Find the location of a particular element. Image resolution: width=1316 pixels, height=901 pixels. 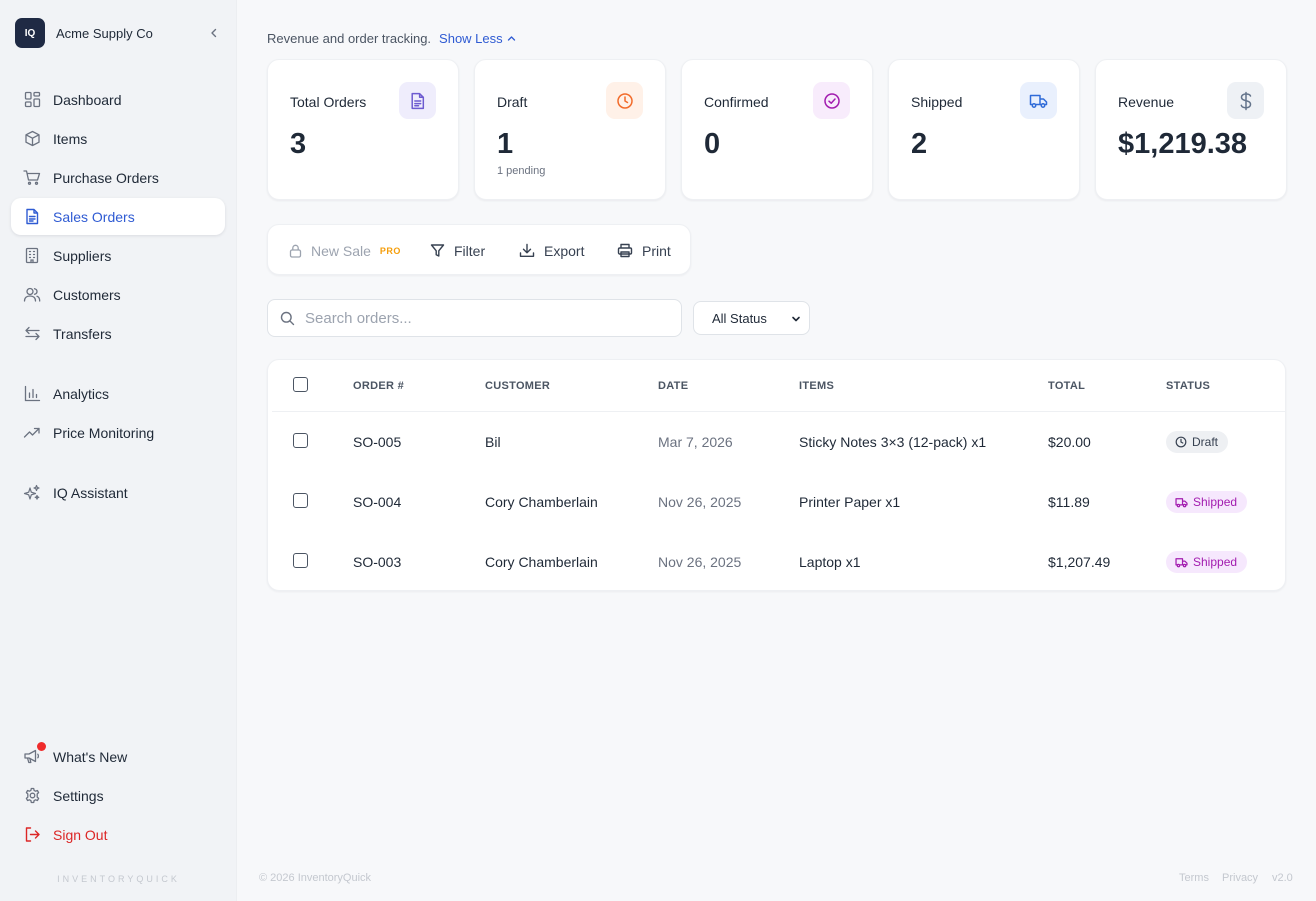

search-icon is located at coordinates (287, 318).